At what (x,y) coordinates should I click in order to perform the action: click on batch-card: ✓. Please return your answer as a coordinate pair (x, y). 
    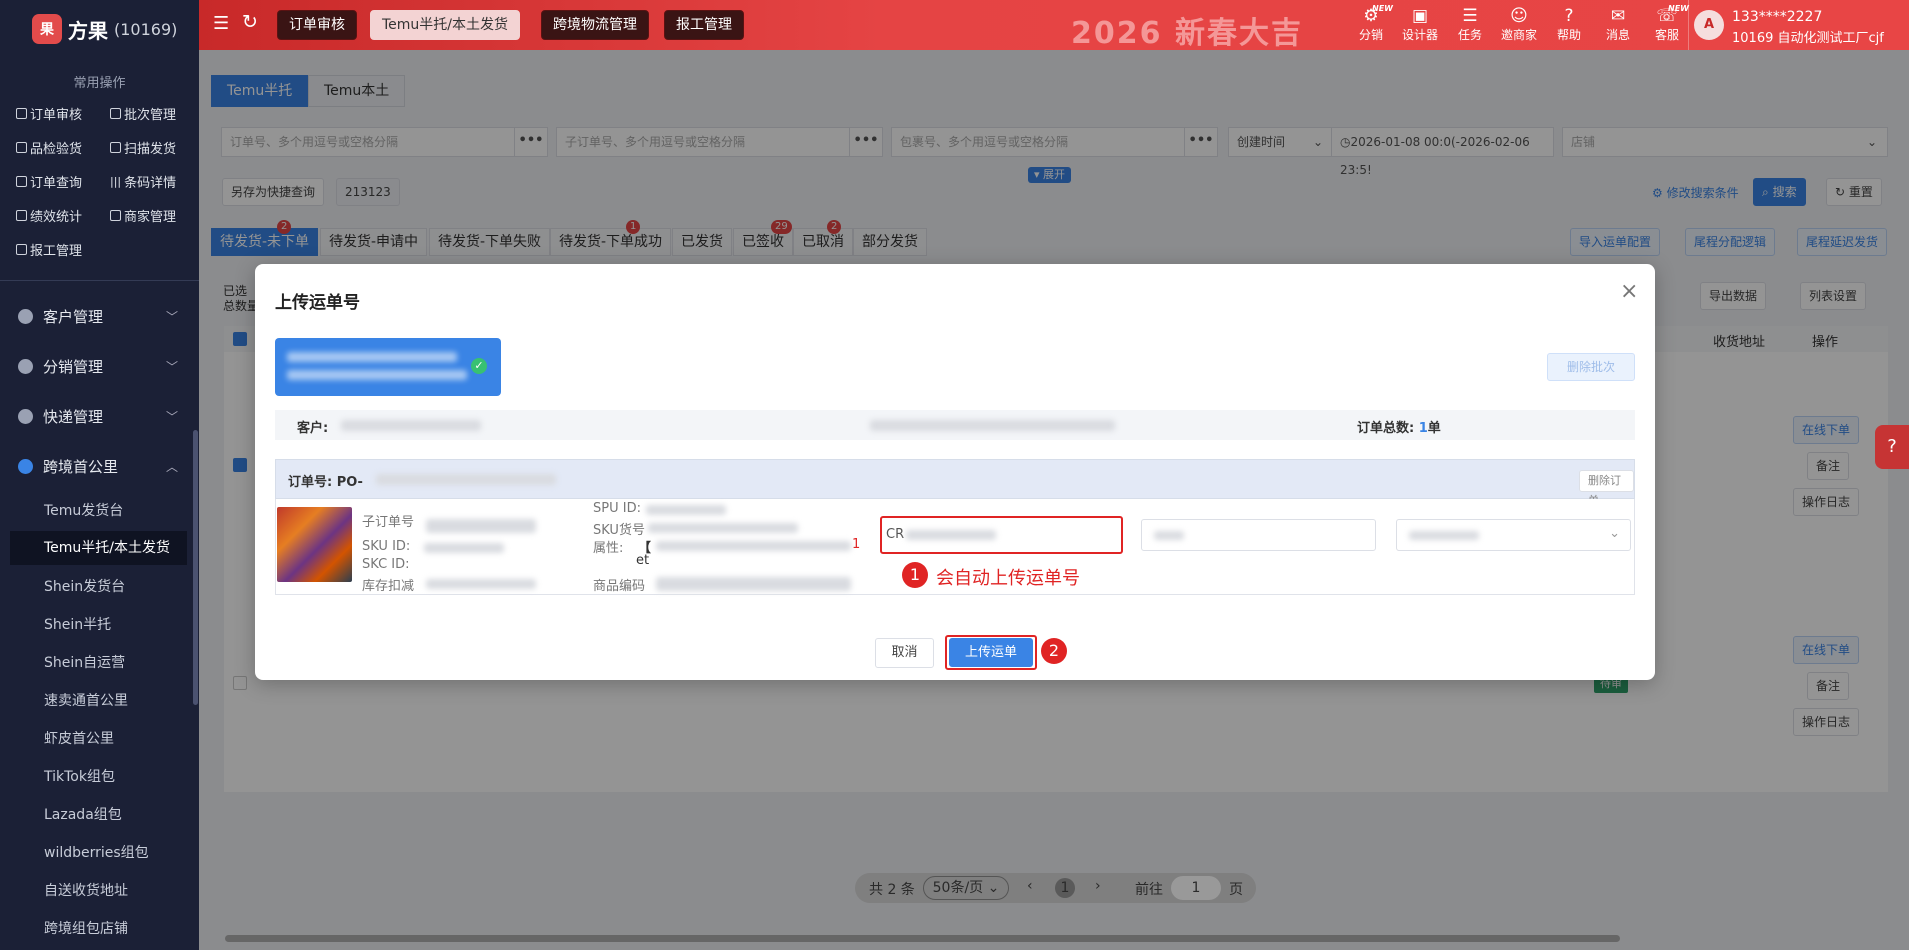
    Looking at the image, I should click on (388, 367).